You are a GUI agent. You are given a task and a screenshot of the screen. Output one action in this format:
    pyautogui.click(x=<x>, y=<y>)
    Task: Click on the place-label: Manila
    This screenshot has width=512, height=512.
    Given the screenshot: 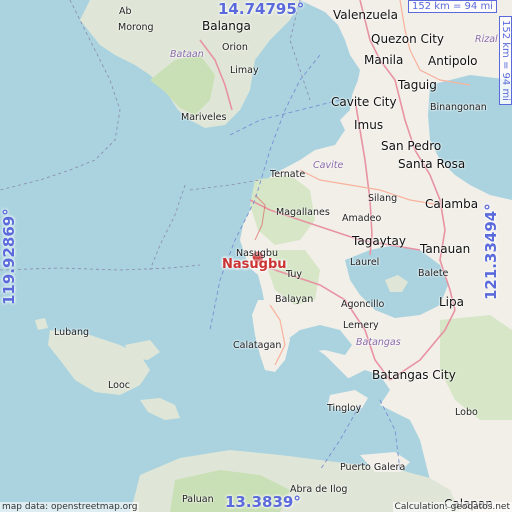 What is the action you would take?
    pyautogui.click(x=384, y=60)
    